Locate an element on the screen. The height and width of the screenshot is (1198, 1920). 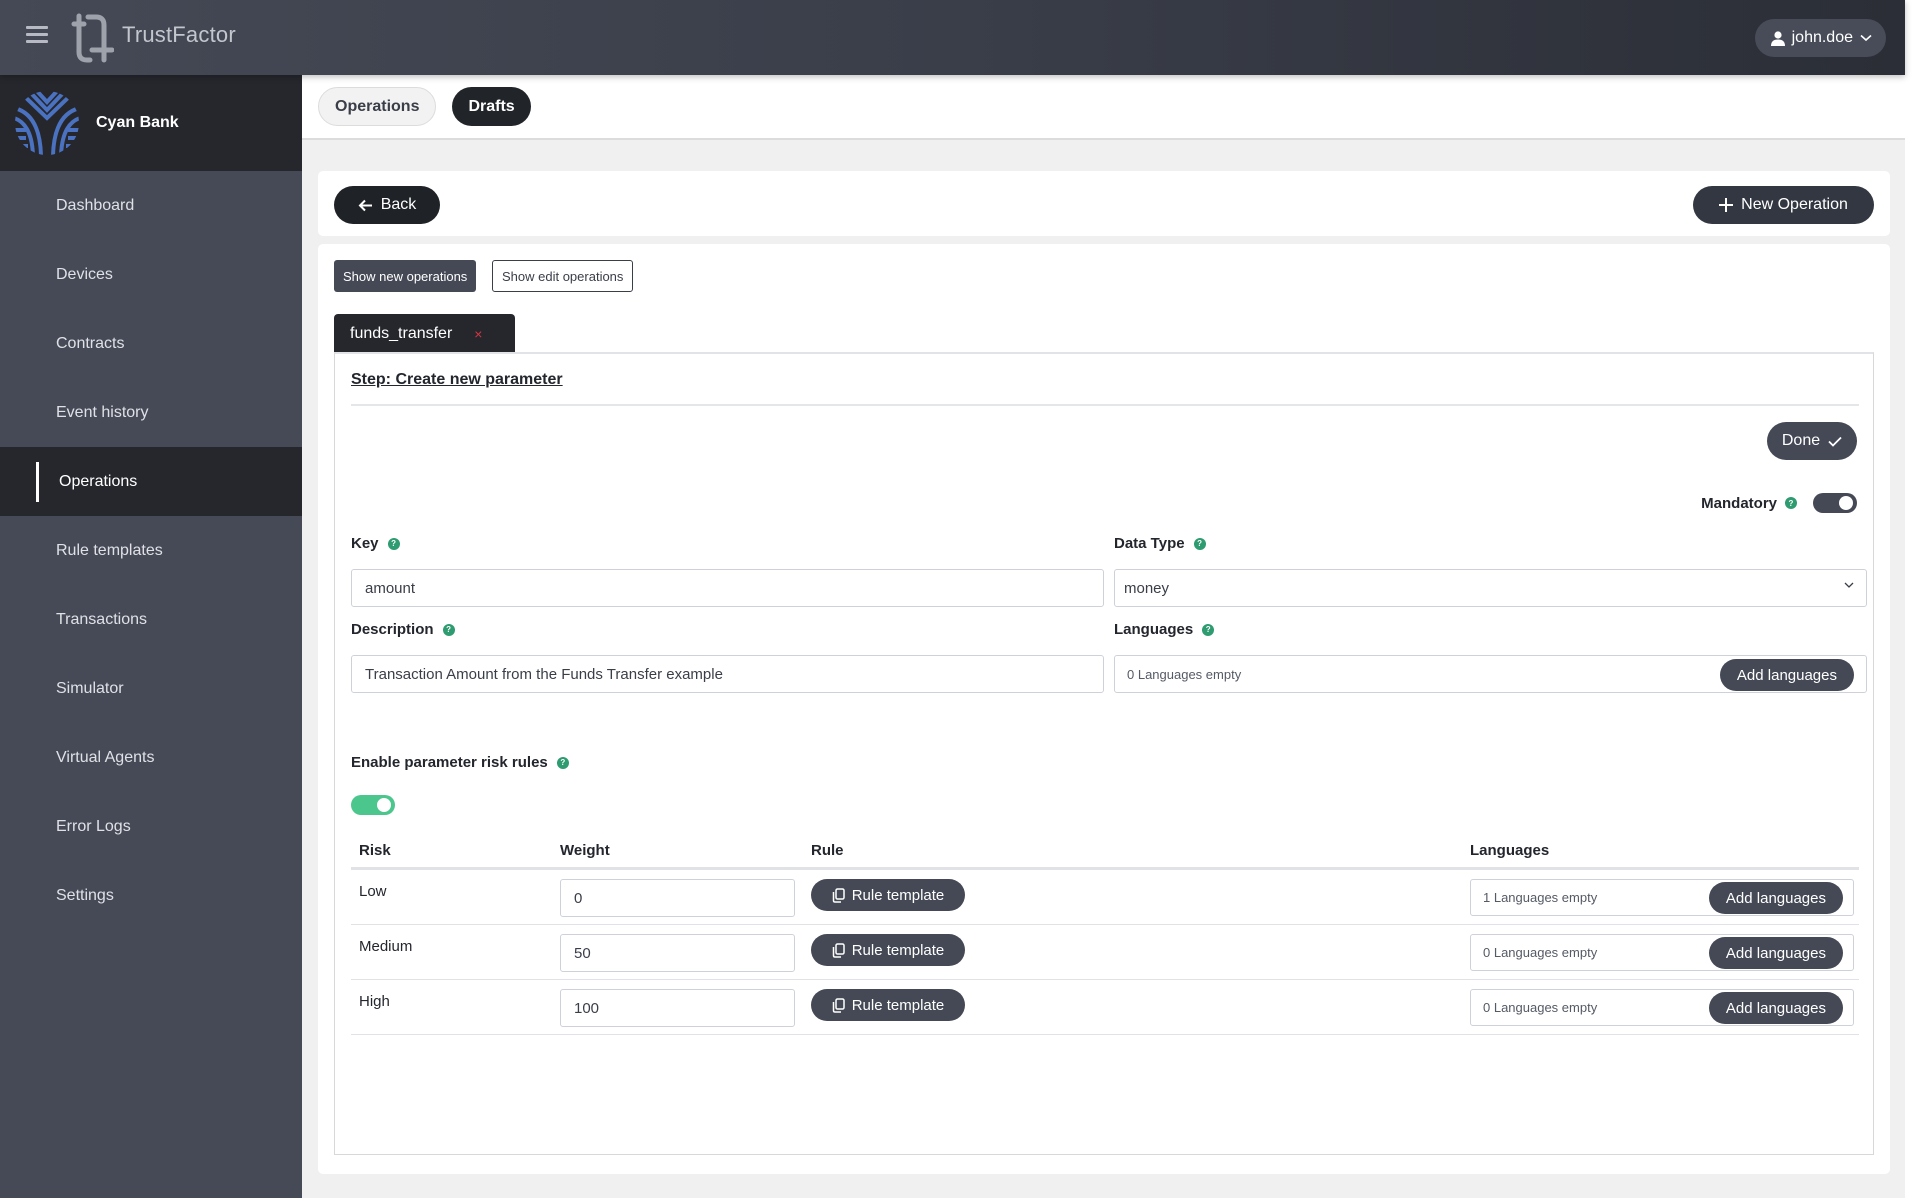
trustfactor-logo-icon is located at coordinates (92, 38).